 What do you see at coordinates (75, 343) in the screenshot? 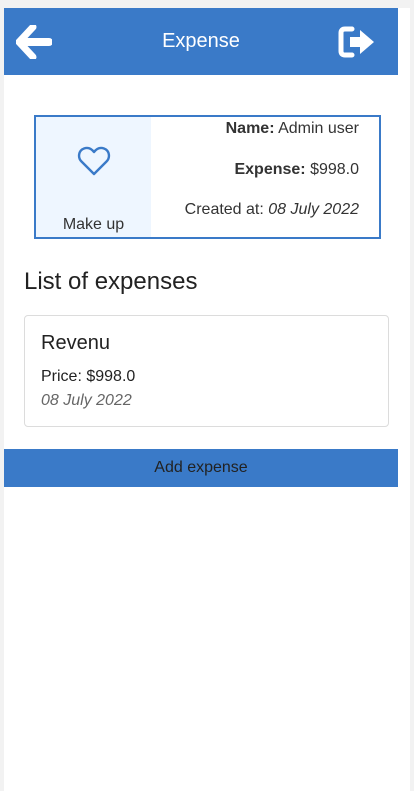
I see `item-title: Revenu` at bounding box center [75, 343].